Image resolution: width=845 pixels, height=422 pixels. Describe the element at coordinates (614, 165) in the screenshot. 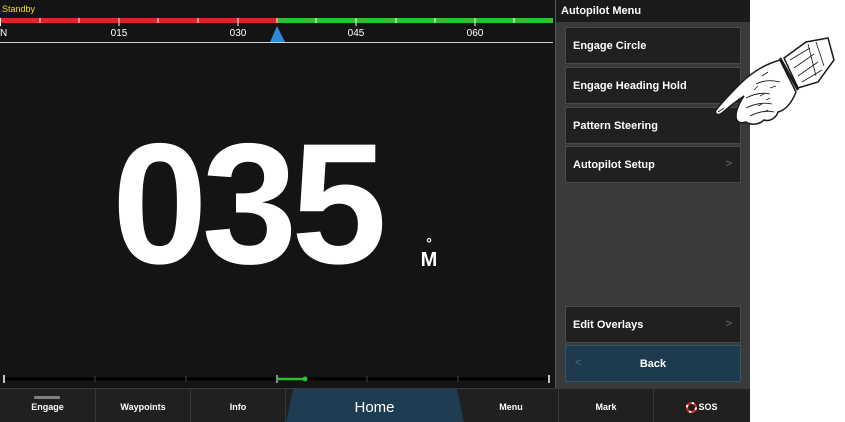

I see `menu-item-label: Autopilot Setup` at that location.